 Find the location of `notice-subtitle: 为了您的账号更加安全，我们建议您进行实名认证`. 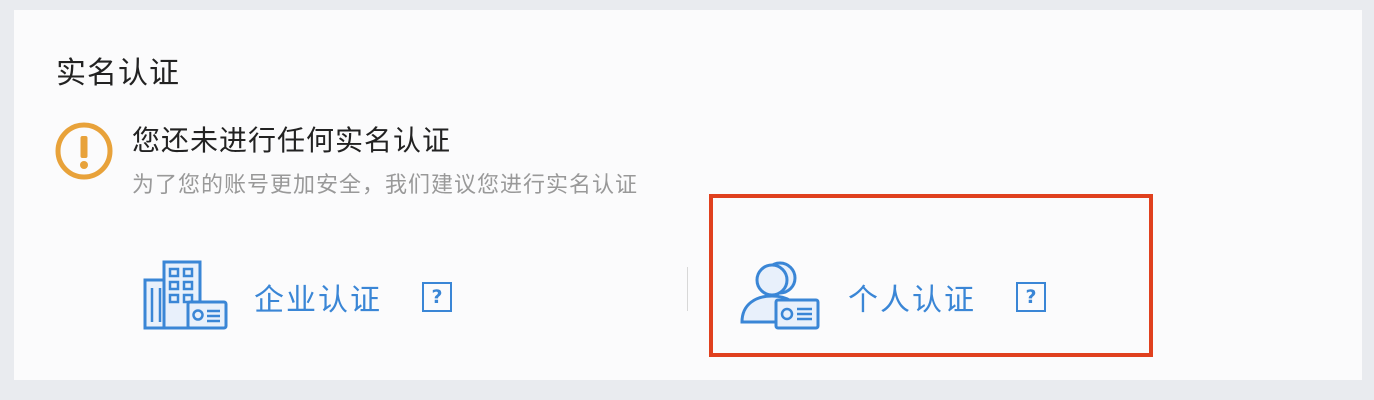

notice-subtitle: 为了您的账号更加安全，我们建议您进行实名认证 is located at coordinates (385, 185).